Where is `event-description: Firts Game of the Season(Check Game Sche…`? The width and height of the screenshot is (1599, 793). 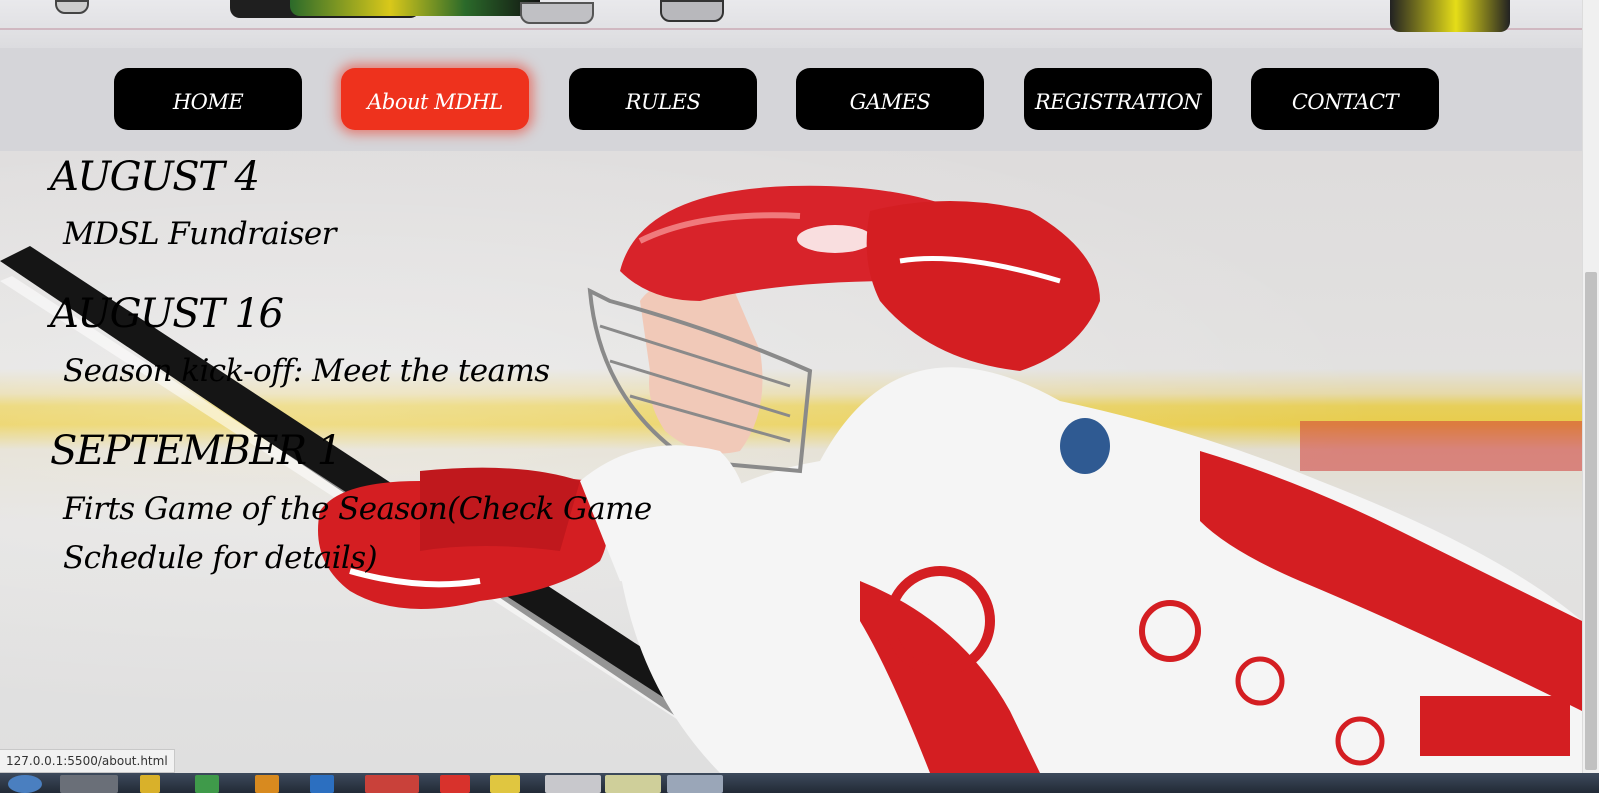 event-description: Firts Game of the Season(Check Game Sche… is located at coordinates (357, 533).